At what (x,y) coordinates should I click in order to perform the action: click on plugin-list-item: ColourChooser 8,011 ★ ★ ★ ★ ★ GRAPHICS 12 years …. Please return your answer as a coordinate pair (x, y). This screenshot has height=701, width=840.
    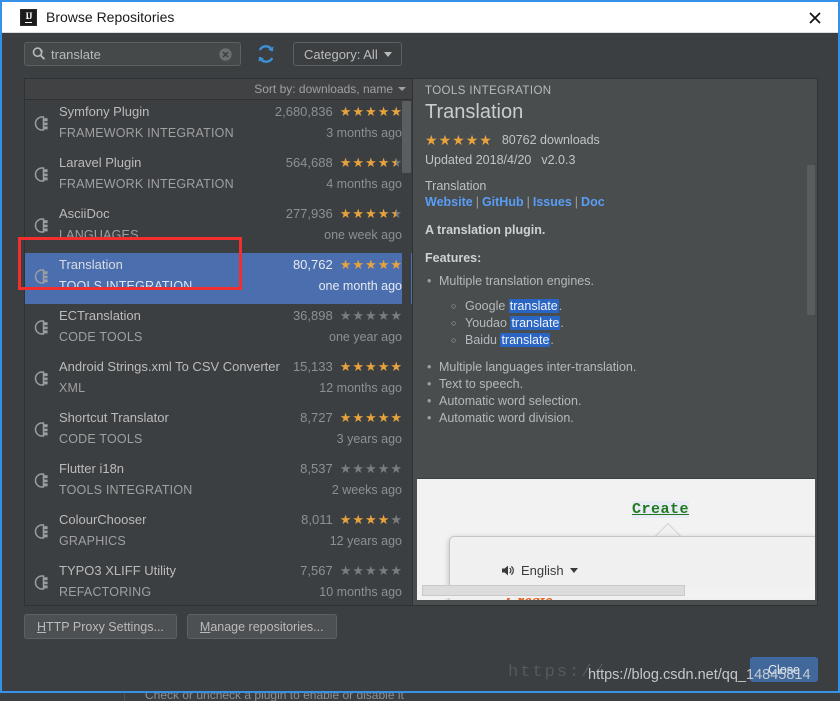
    Looking at the image, I should click on (218, 533).